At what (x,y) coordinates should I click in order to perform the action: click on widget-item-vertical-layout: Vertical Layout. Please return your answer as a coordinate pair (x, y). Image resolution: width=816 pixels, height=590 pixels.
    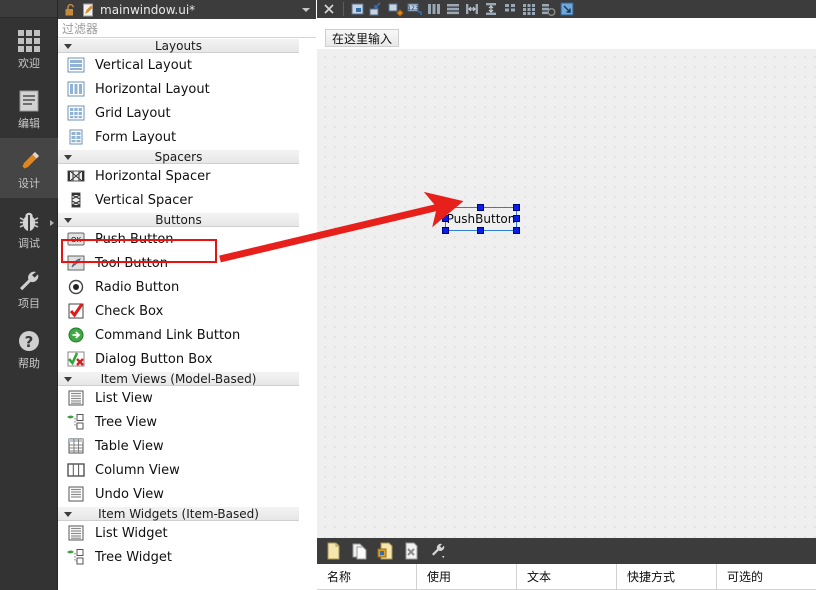
    Looking at the image, I should click on (178, 65).